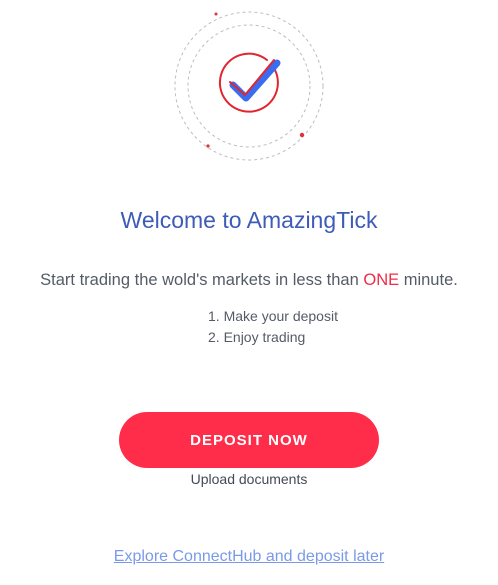 The height and width of the screenshot is (585, 498). What do you see at coordinates (257, 337) in the screenshot?
I see `step-item: 2. Enjoy trading` at bounding box center [257, 337].